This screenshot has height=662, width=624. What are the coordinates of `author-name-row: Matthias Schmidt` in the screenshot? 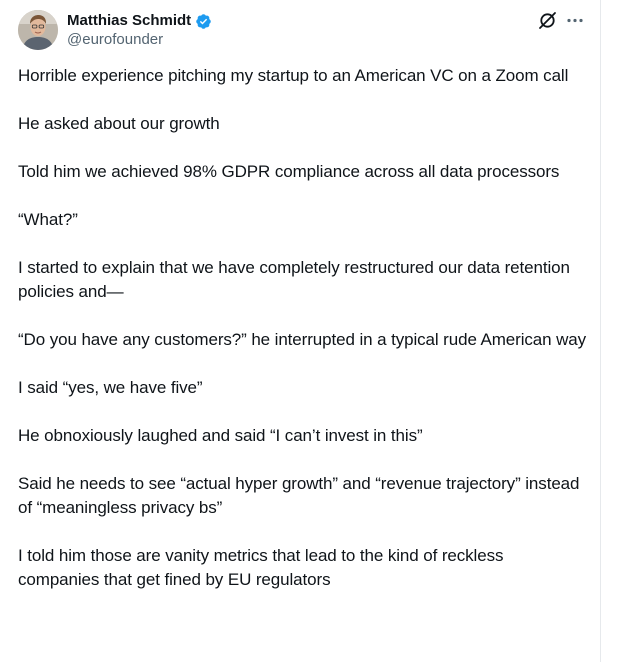 It's located at (139, 21).